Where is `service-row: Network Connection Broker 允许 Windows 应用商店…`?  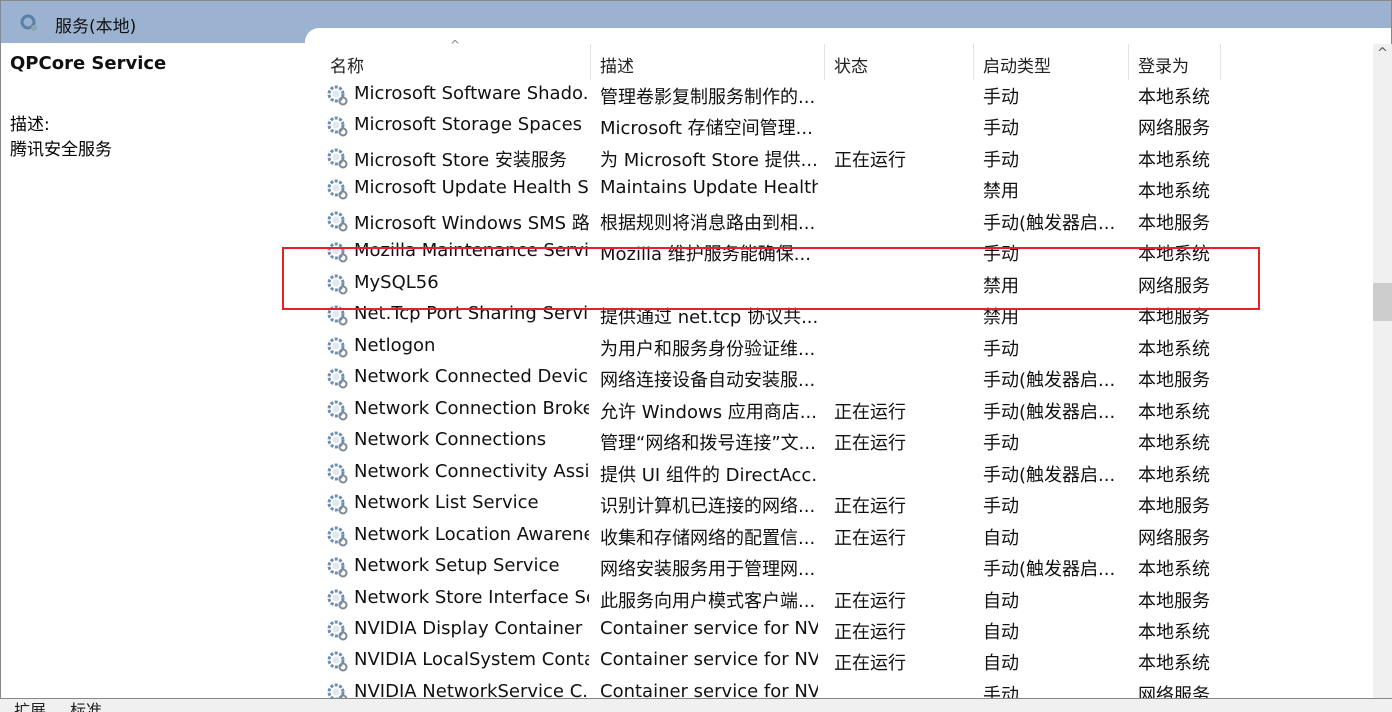 service-row: Network Connection Broker 允许 Windows 应用商店… is located at coordinates (845, 409).